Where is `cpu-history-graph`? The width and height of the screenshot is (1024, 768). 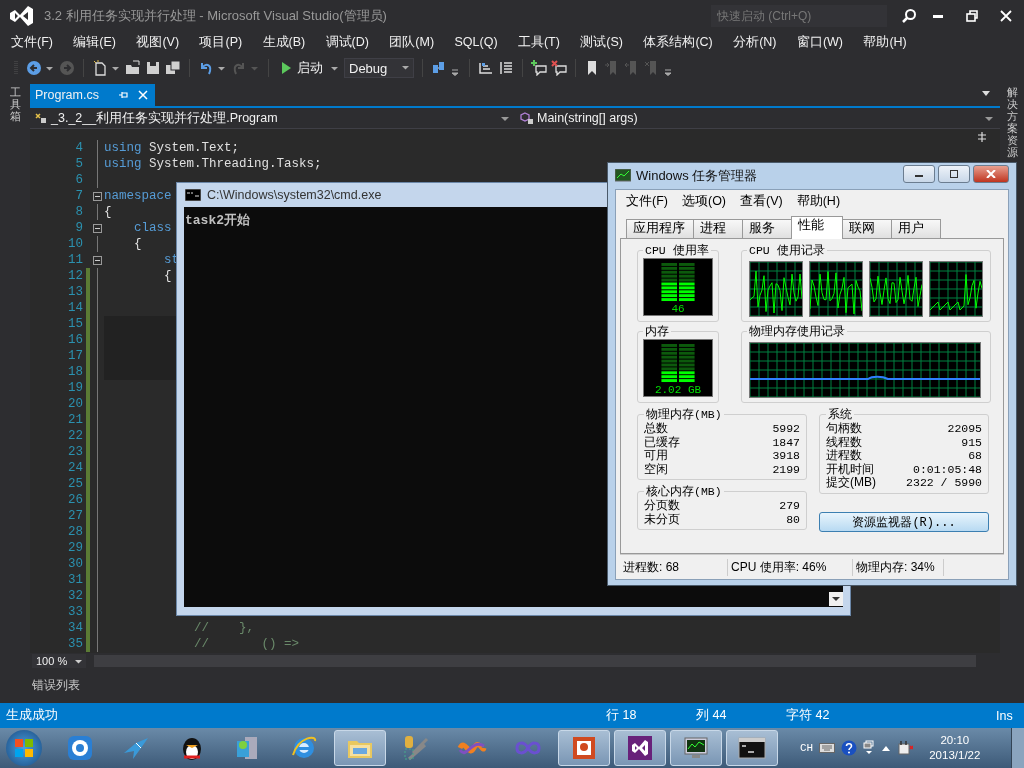 cpu-history-graph is located at coordinates (956, 289).